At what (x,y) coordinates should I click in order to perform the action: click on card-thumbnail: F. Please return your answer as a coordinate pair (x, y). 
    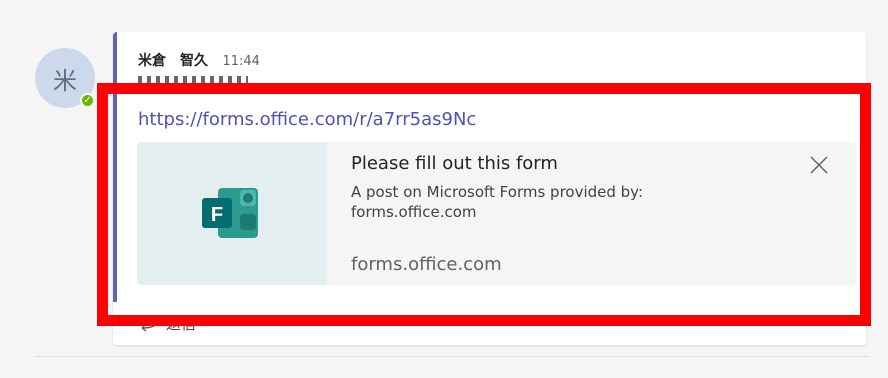
    Looking at the image, I should click on (232, 213).